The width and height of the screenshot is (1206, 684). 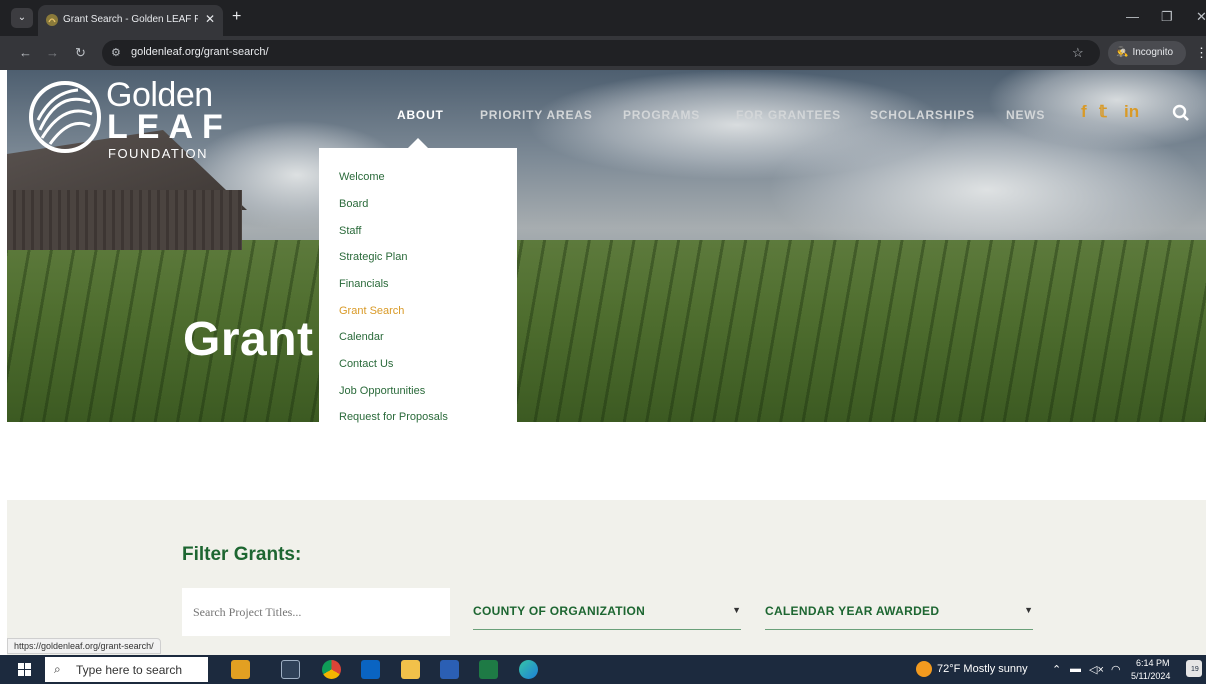 I want to click on nav-for-grantees: FOR GRANTEES, so click(x=788, y=115).